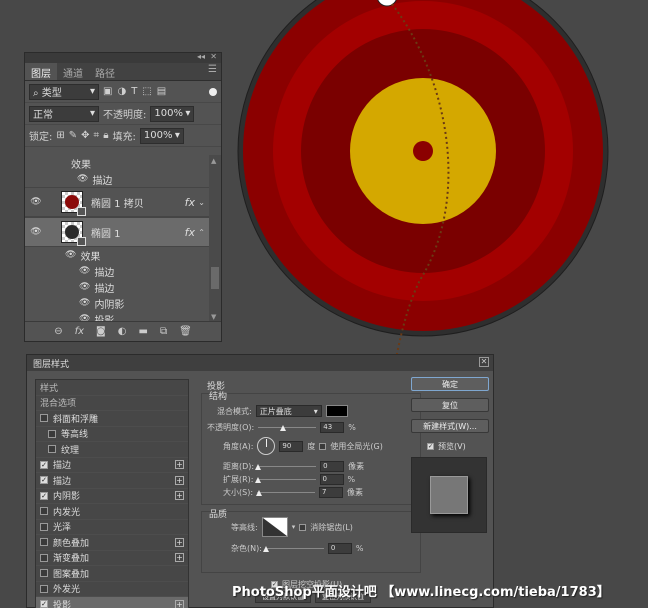 This screenshot has height=608, width=648. Describe the element at coordinates (287, 428) in the screenshot. I see `opacity-slider` at that location.